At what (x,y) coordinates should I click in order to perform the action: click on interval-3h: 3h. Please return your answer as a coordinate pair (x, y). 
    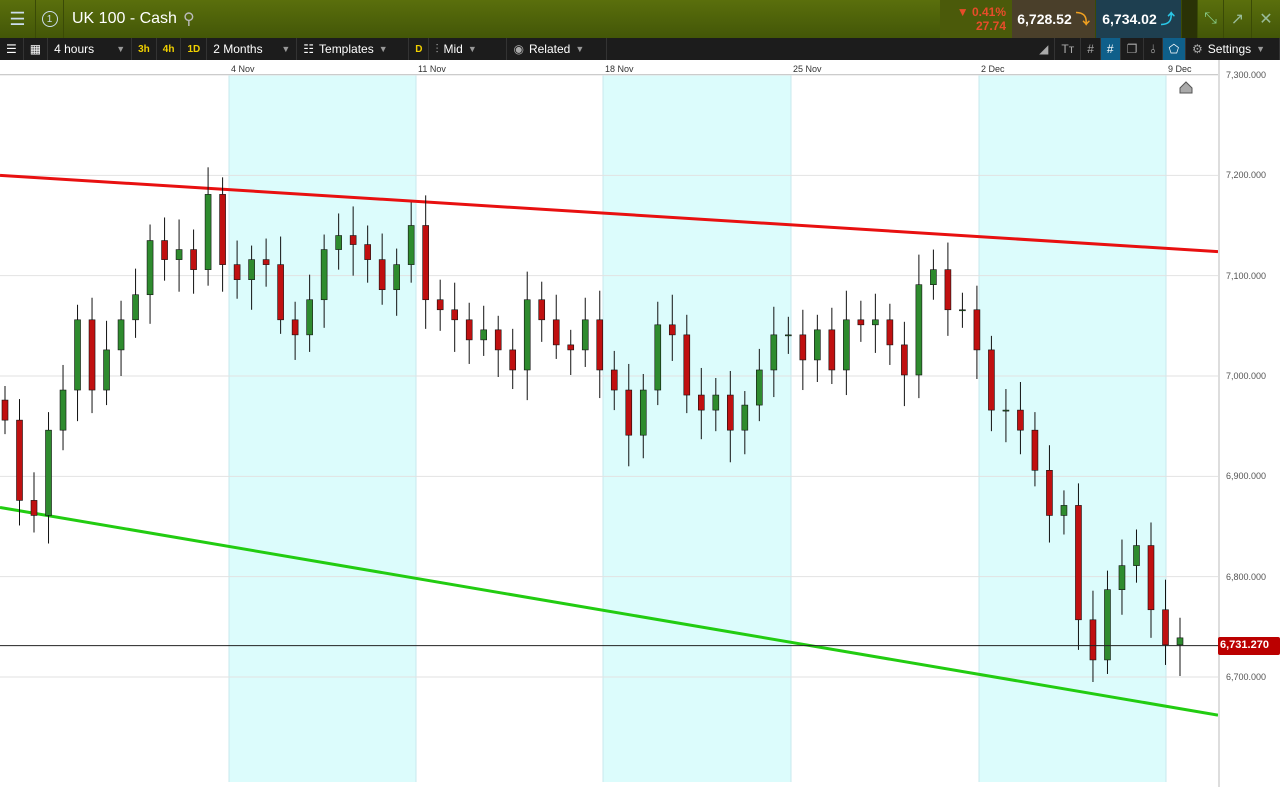
    Looking at the image, I should click on (144, 49).